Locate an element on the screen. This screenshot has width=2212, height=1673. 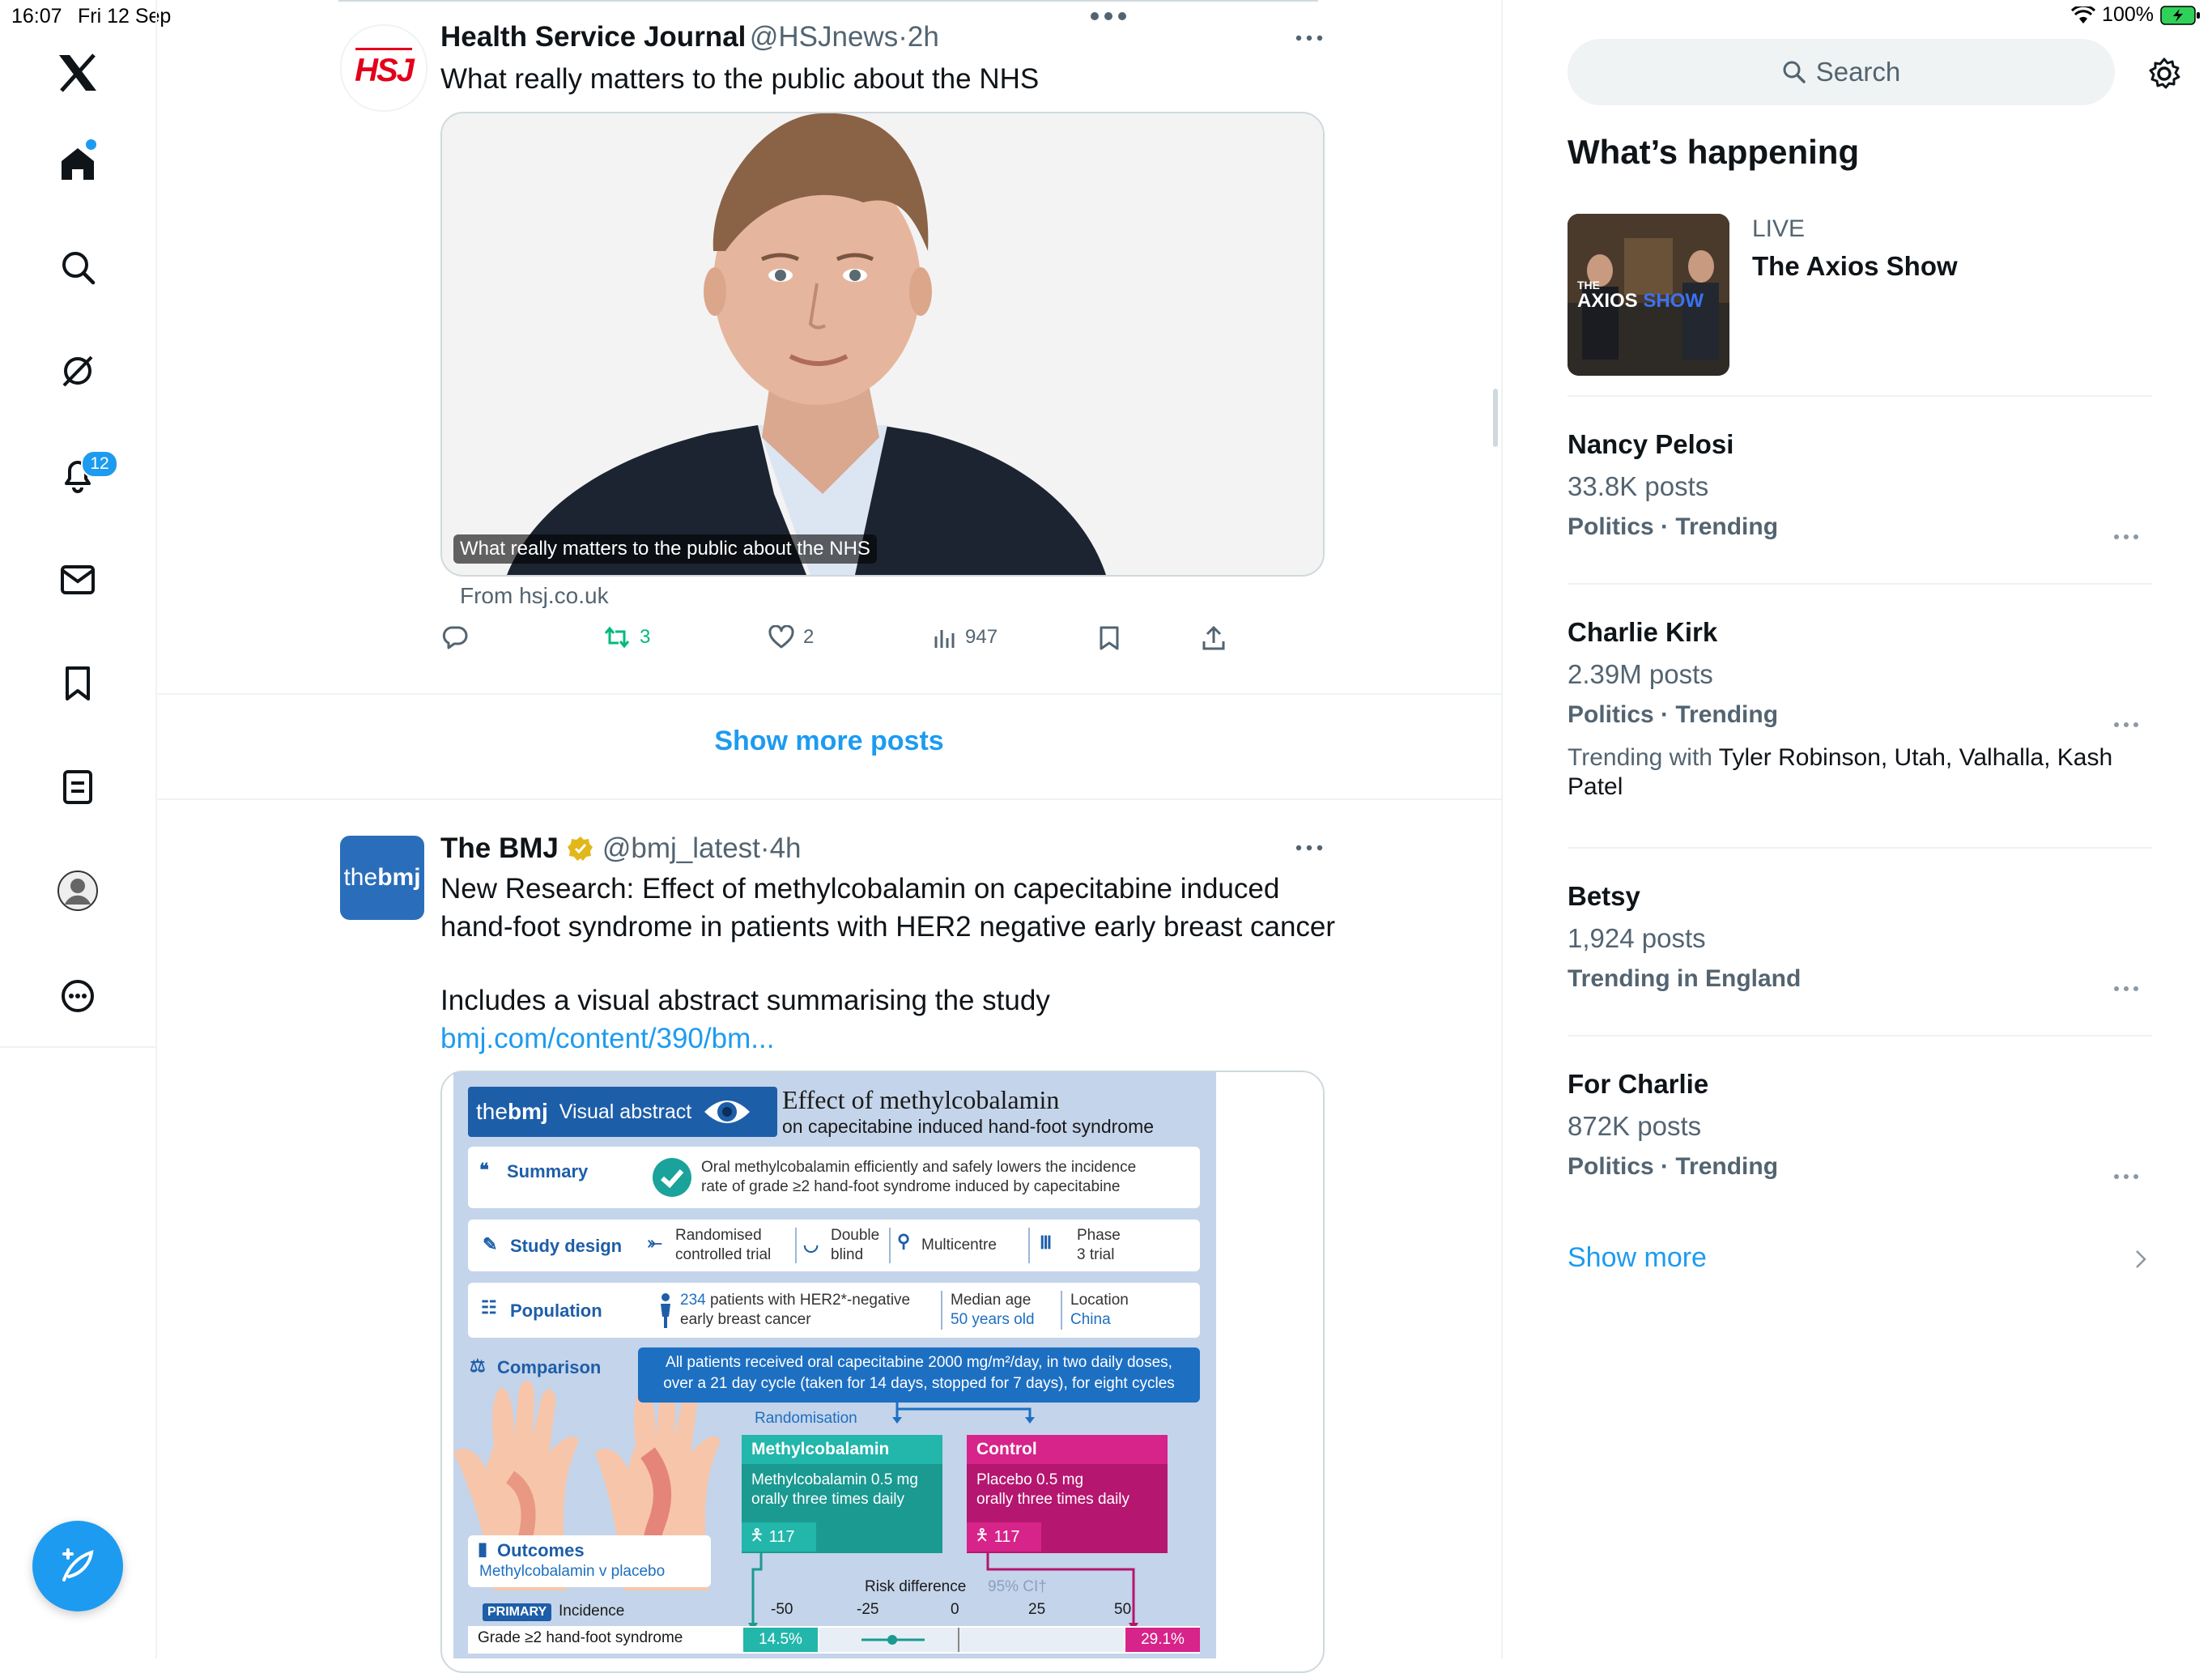
tweet2-time: 4h is located at coordinates (786, 848).